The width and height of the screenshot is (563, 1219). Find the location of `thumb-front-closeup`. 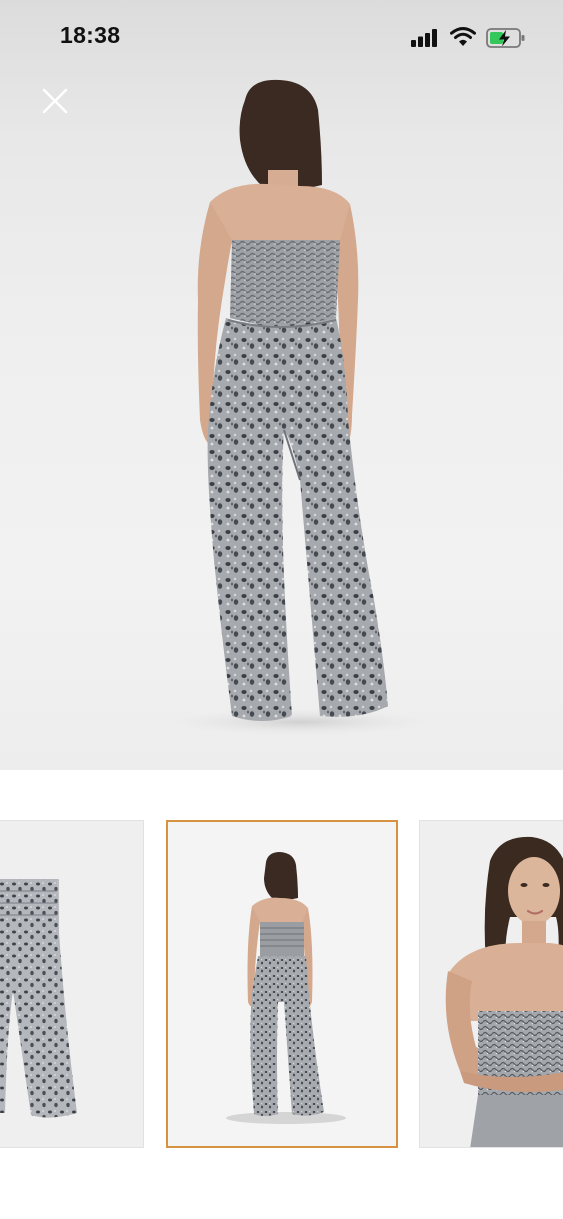

thumb-front-closeup is located at coordinates (491, 984).